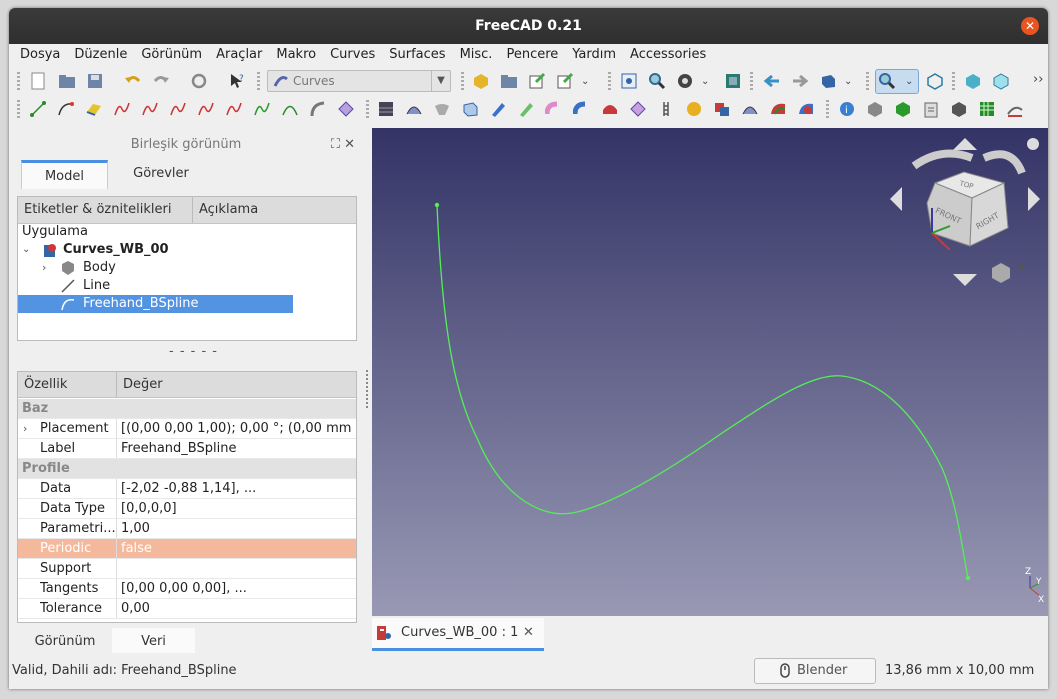 This screenshot has height=699, width=1057. I want to click on top-view-icon, so click(1001, 81).